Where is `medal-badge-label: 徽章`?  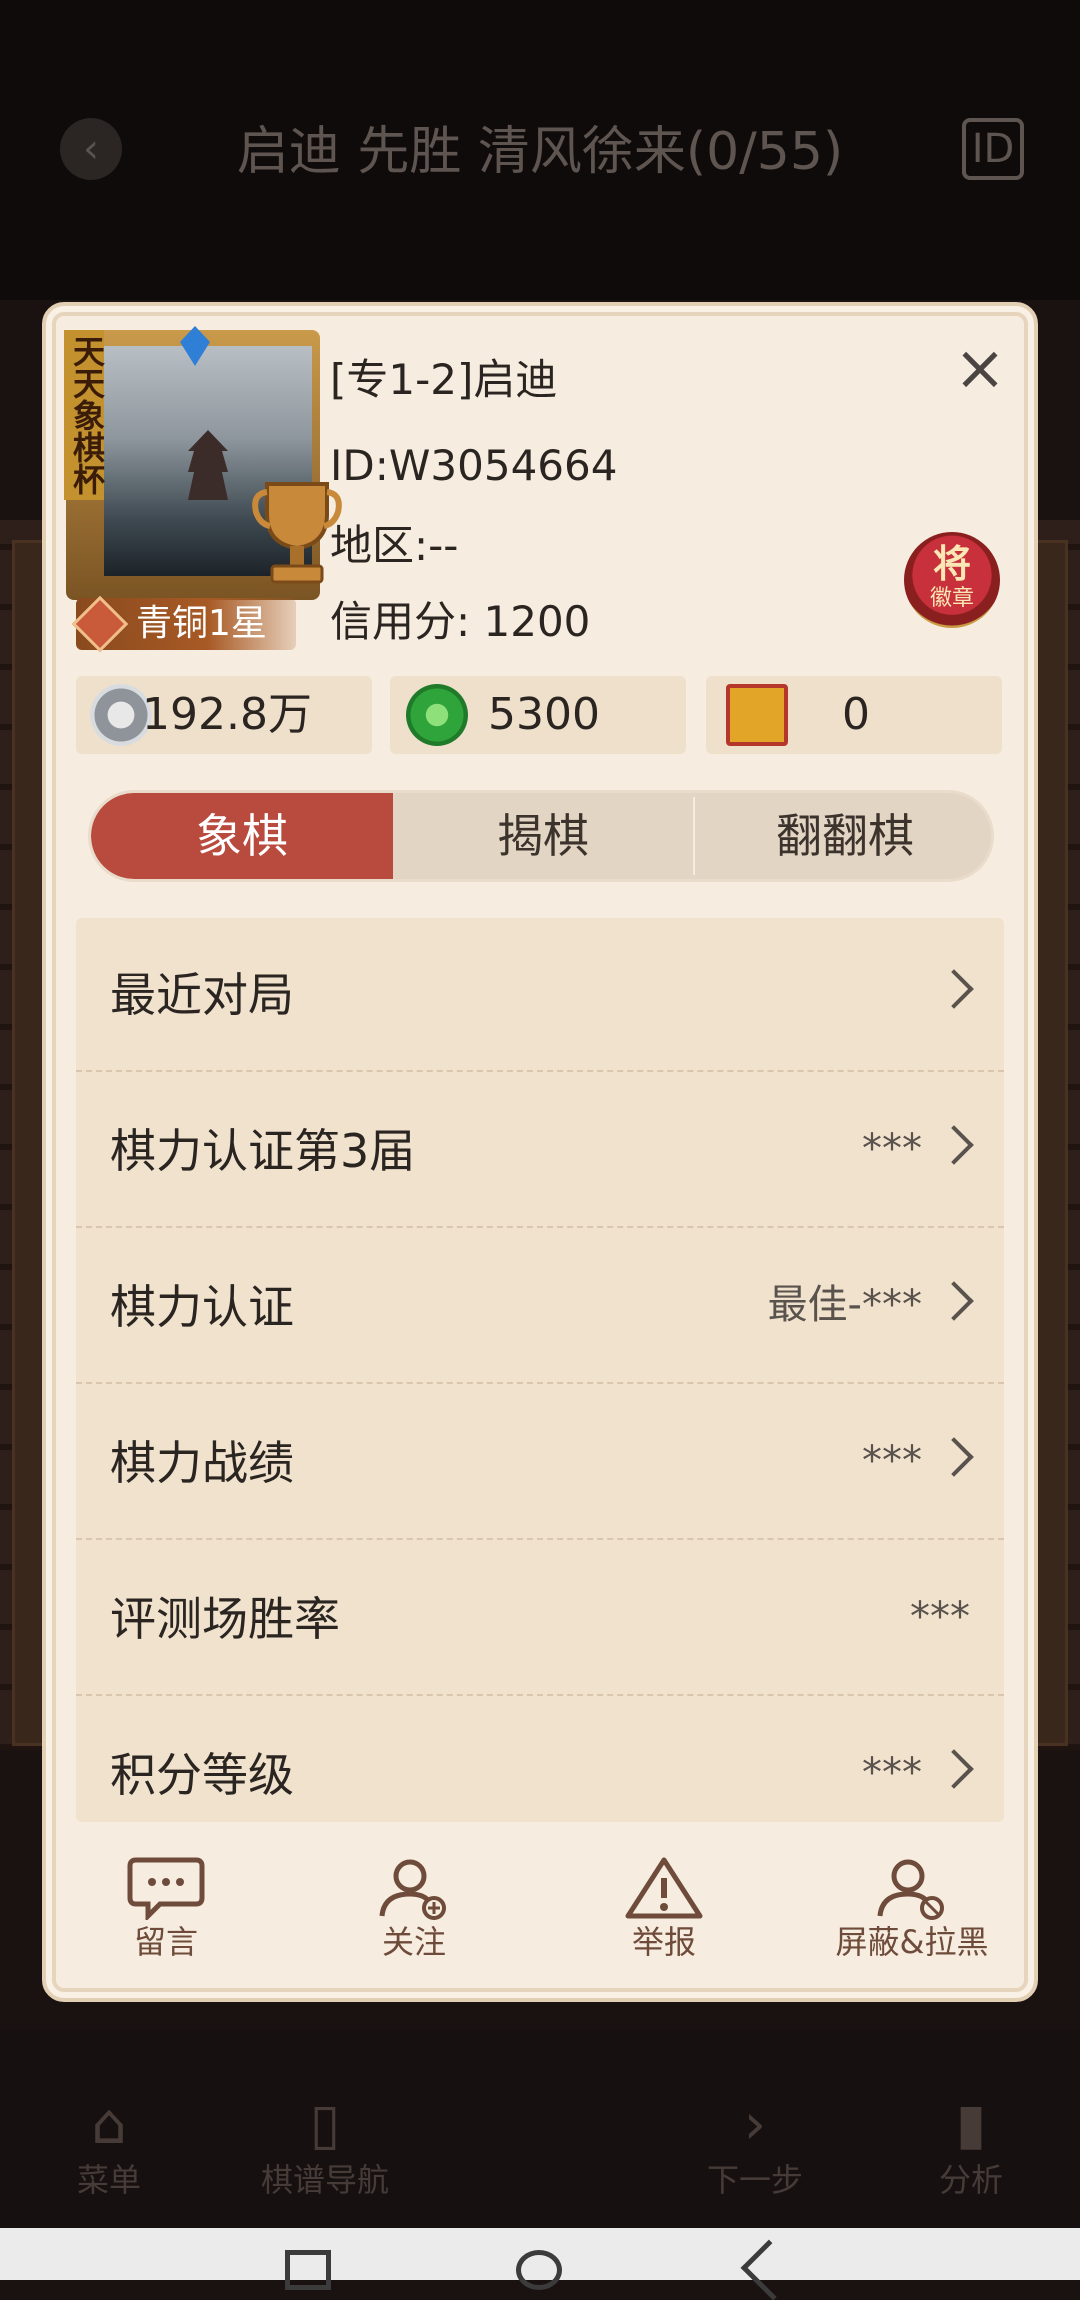 medal-badge-label: 徽章 is located at coordinates (951, 598).